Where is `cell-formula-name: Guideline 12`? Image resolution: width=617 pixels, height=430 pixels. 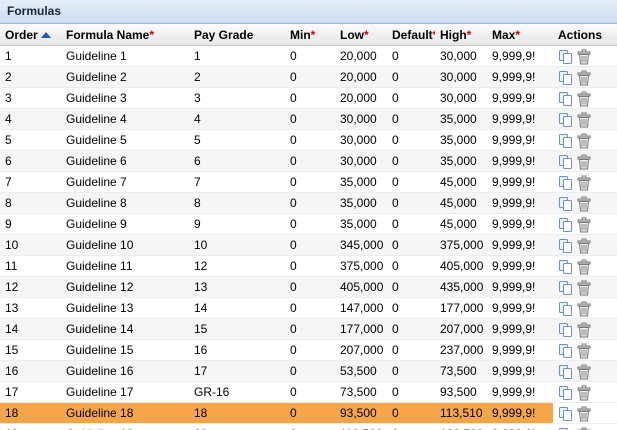
cell-formula-name: Guideline 12 is located at coordinates (125, 287).